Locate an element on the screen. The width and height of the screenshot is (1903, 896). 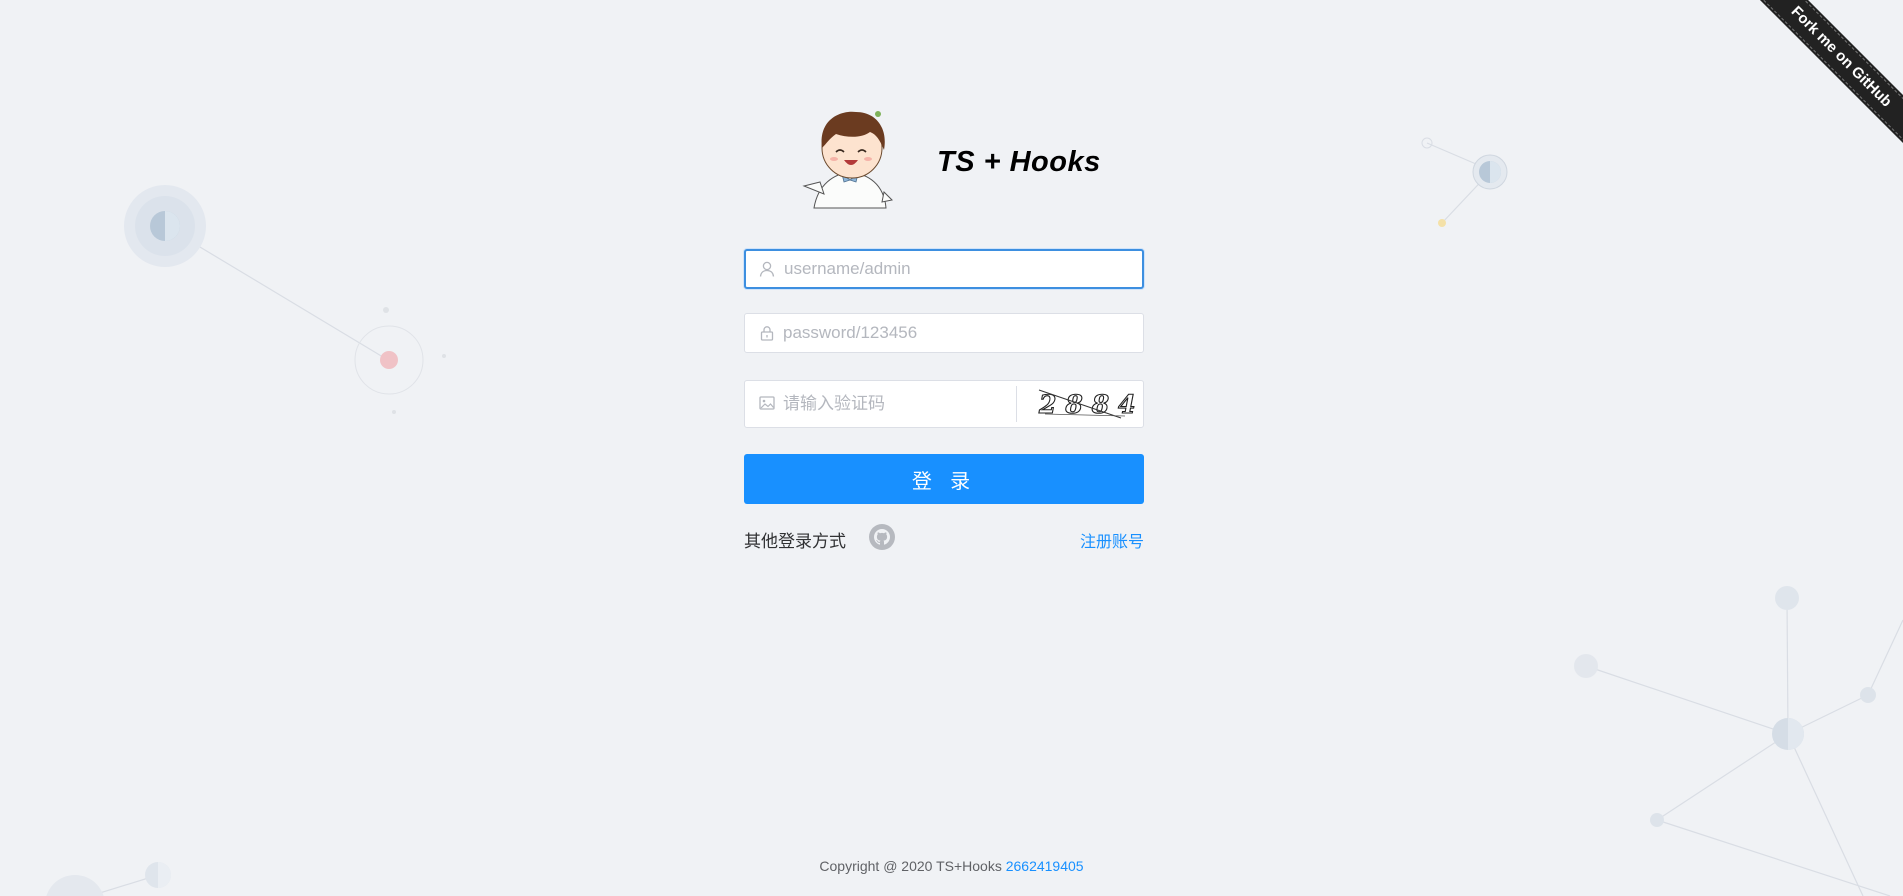
brand-header: TS + Hooks is located at coordinates (965, 159).